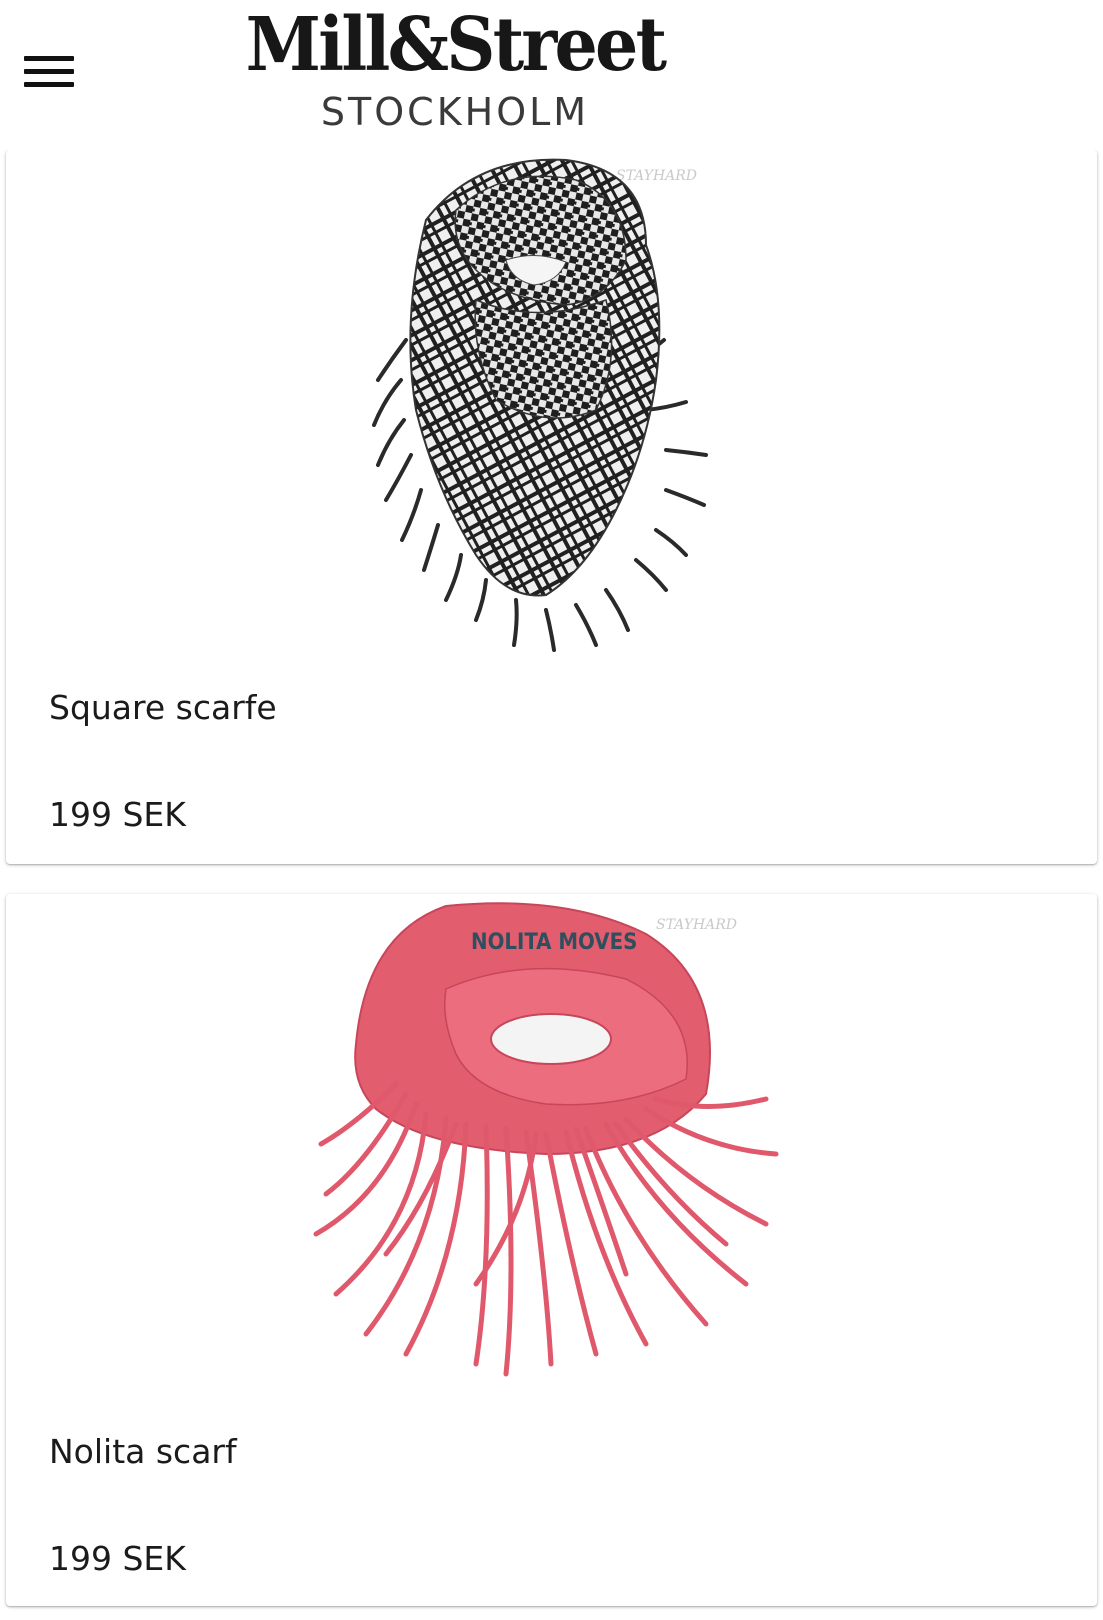 The image size is (1103, 1620). Describe the element at coordinates (143, 1451) in the screenshot. I see `product-title: Nolita scarf` at that location.